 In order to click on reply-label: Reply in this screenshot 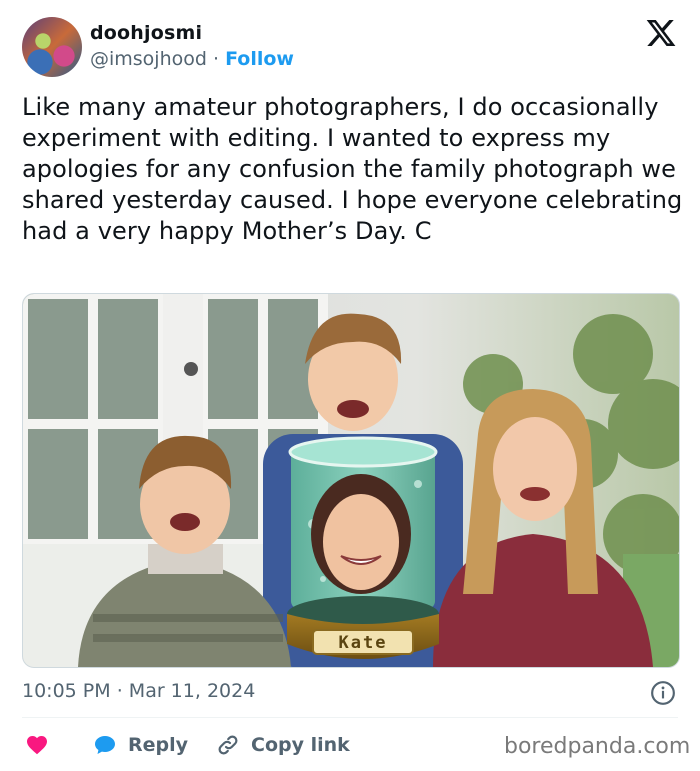, I will do `click(158, 745)`.